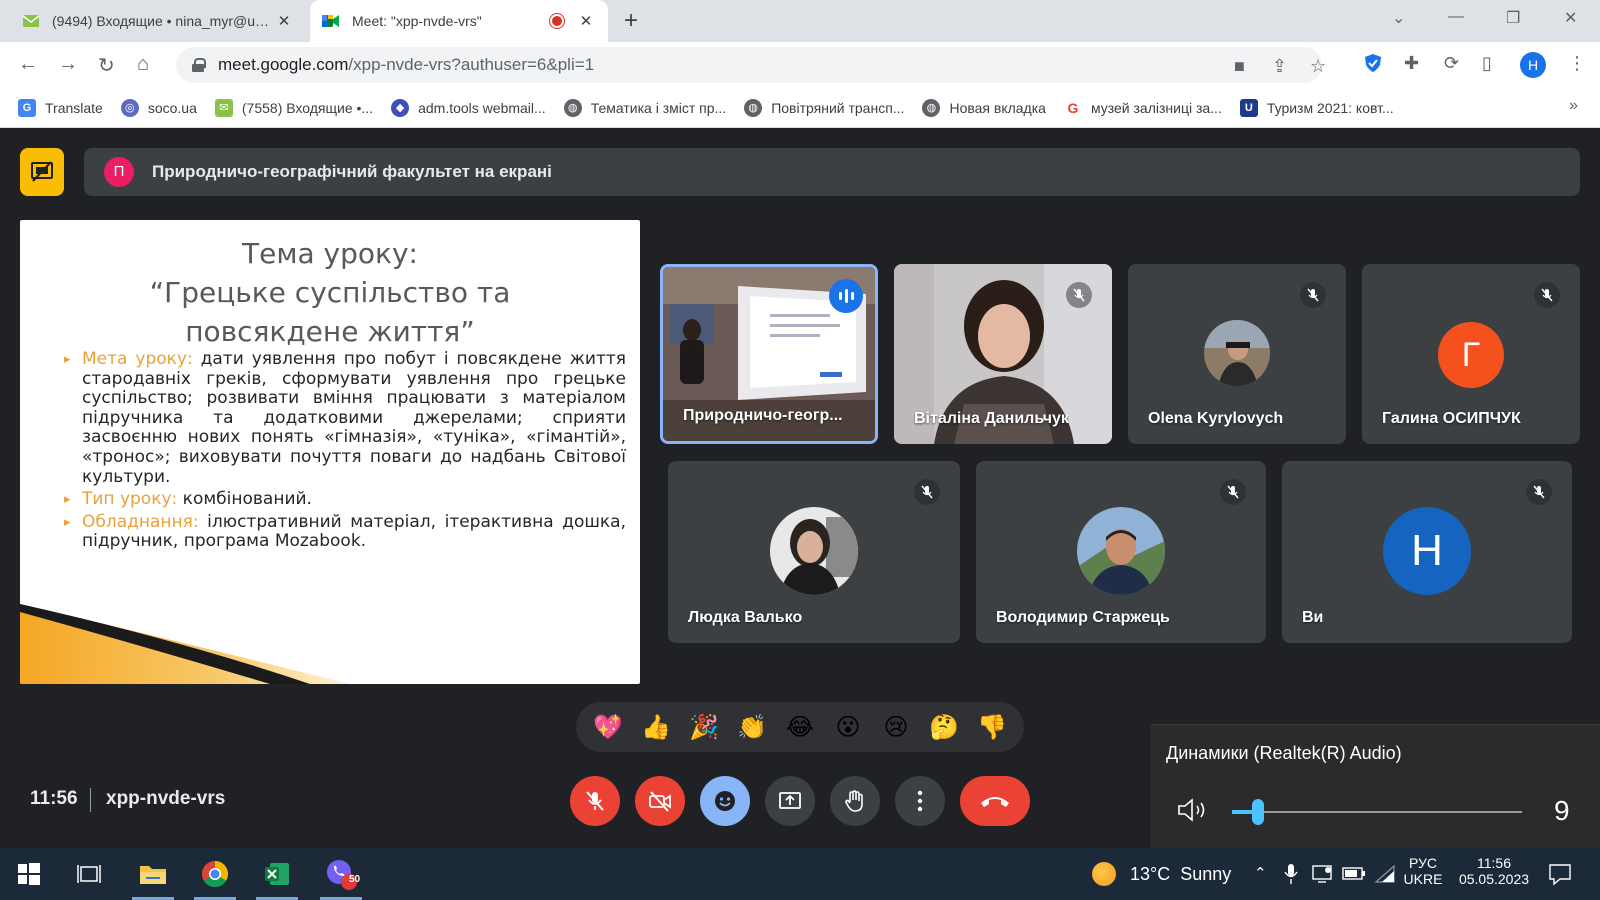 The width and height of the screenshot is (1600, 900). I want to click on mic-toggle-button, so click(595, 801).